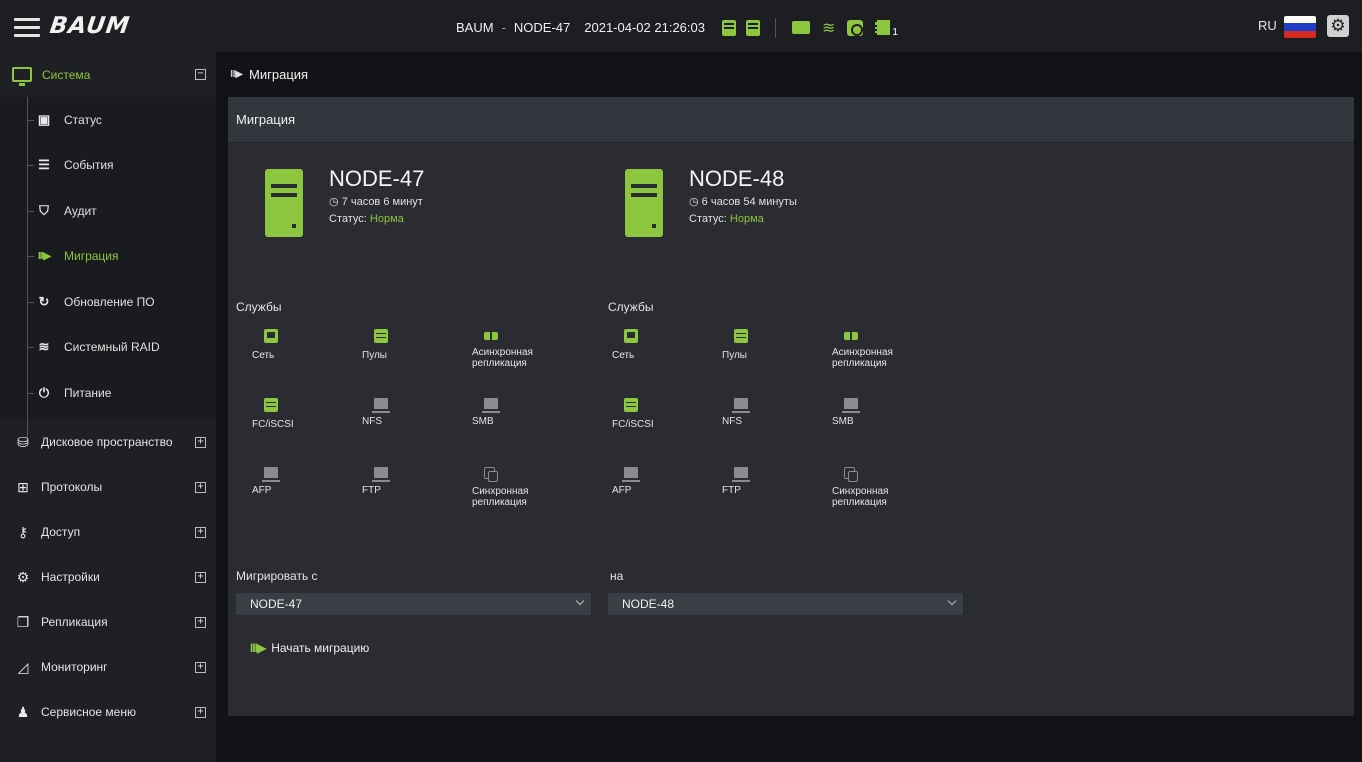  I want to click on panel-title: Миграция, so click(791, 120).